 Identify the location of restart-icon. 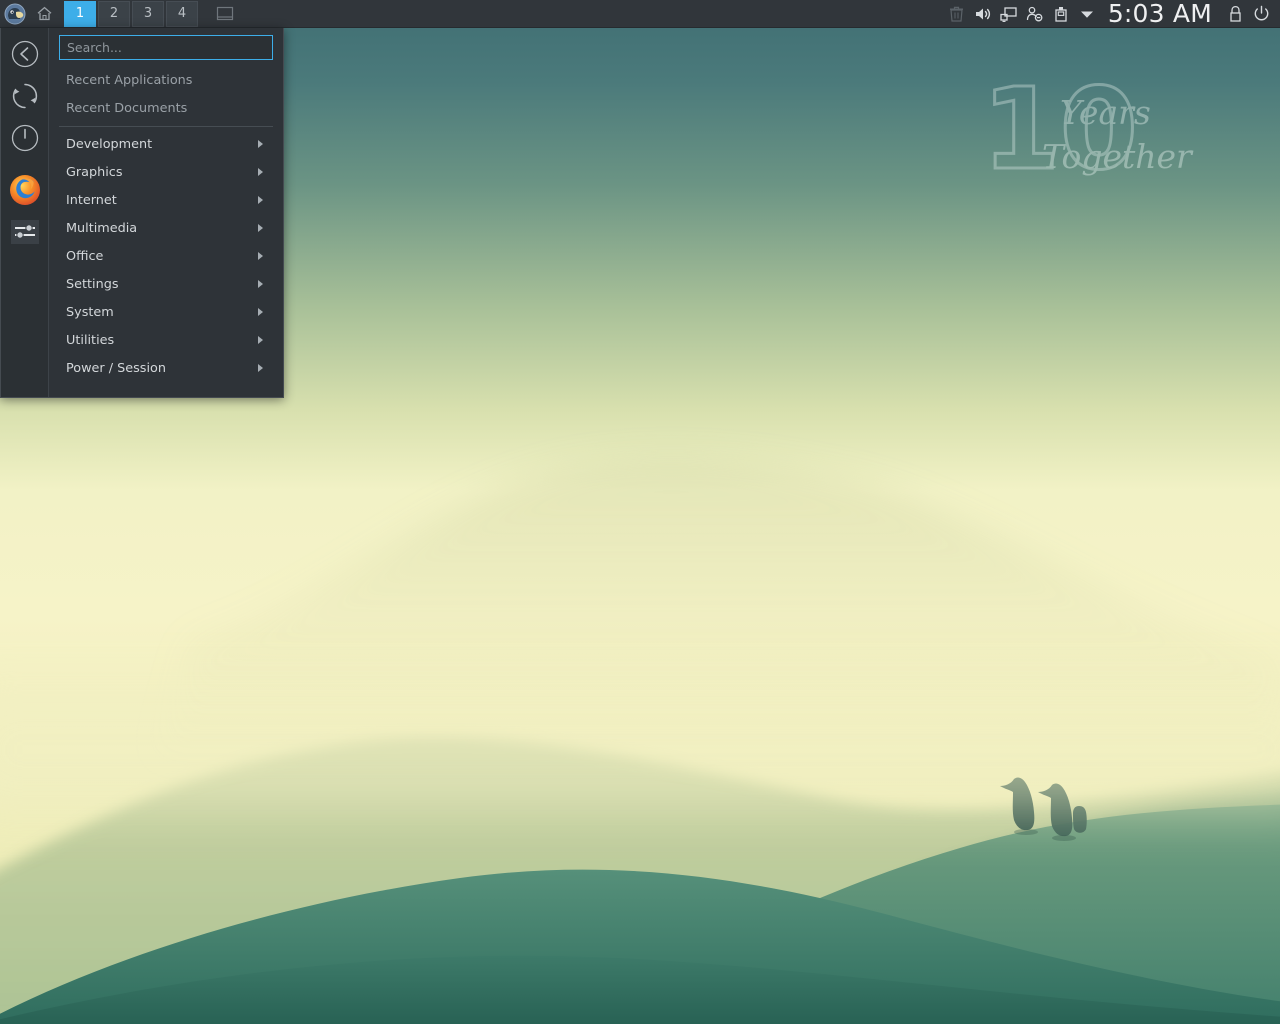
(25, 96).